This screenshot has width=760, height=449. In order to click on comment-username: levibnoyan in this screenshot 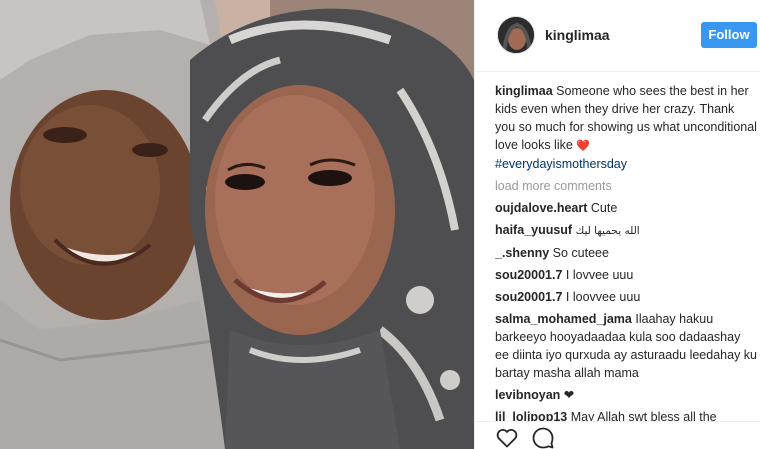, I will do `click(527, 395)`.